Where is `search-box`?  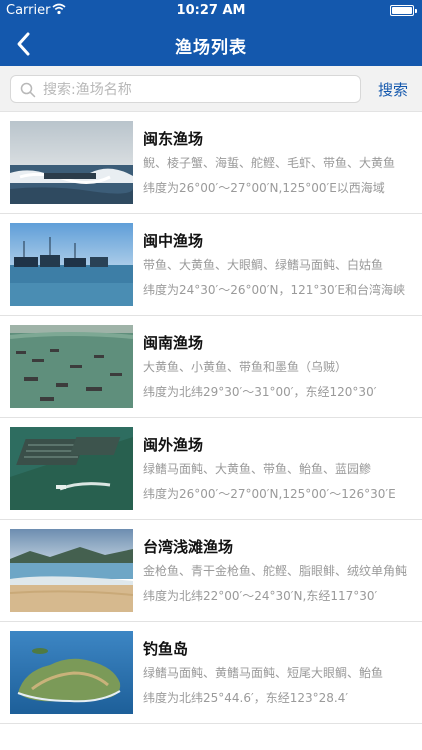 search-box is located at coordinates (185, 89).